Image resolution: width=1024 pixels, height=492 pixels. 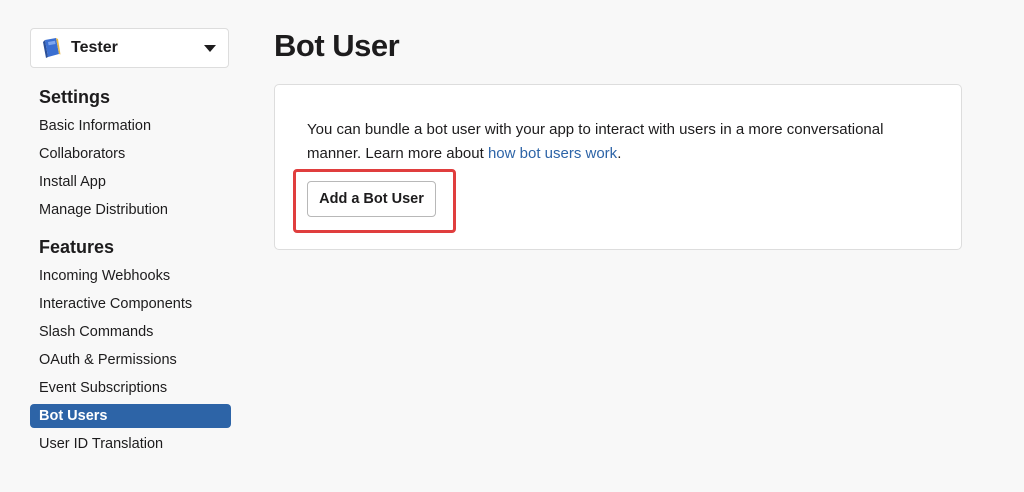 What do you see at coordinates (130, 210) in the screenshot?
I see `sidebar-item-manage-distribution: Manage Distribution` at bounding box center [130, 210].